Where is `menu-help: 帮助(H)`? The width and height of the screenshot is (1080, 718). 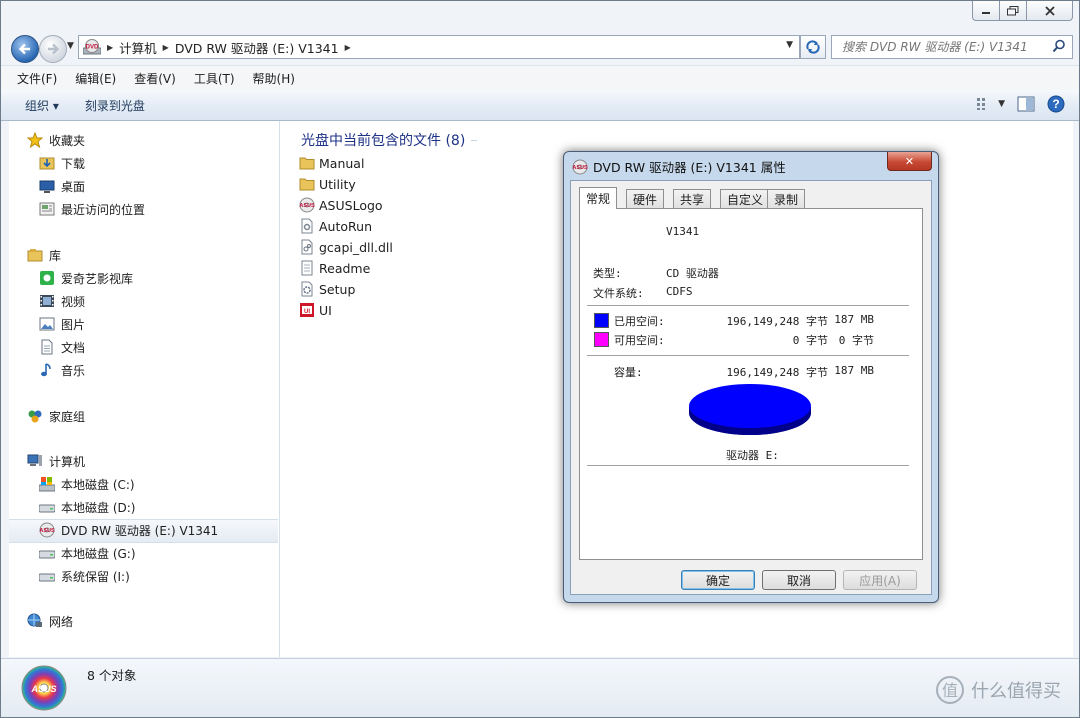
menu-help: 帮助(H) is located at coordinates (274, 78).